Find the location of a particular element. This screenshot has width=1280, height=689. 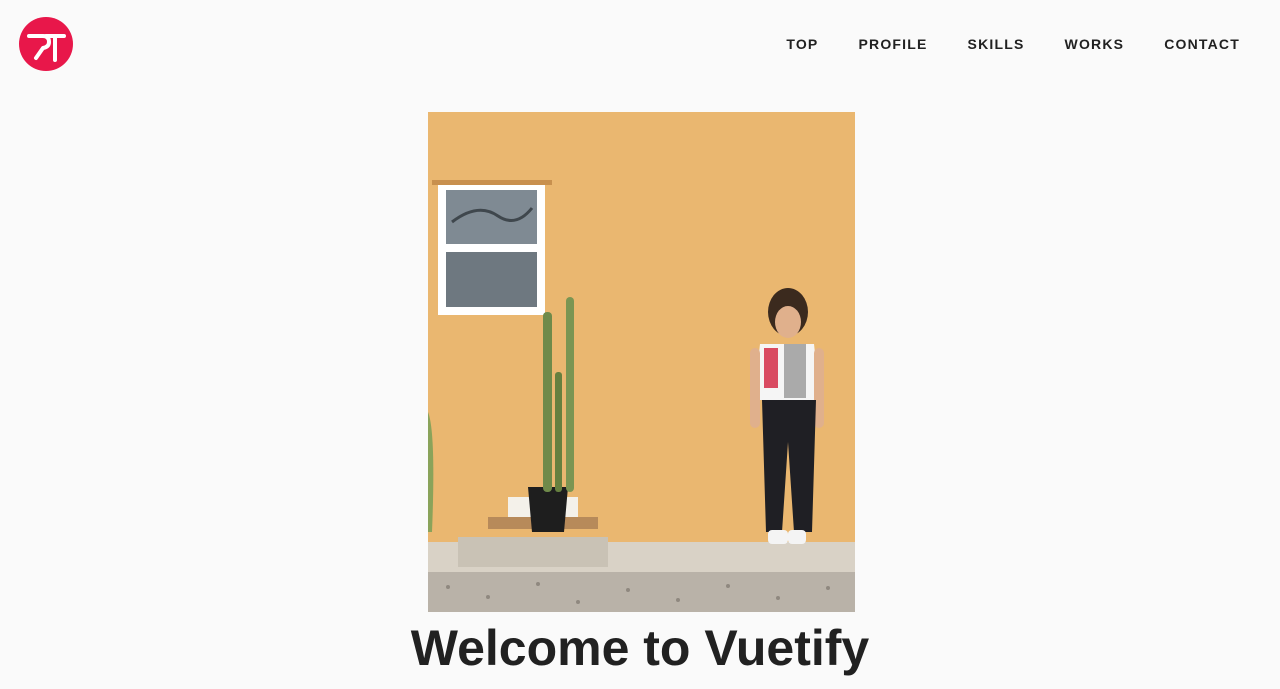

nav-top: TOP is located at coordinates (802, 44).